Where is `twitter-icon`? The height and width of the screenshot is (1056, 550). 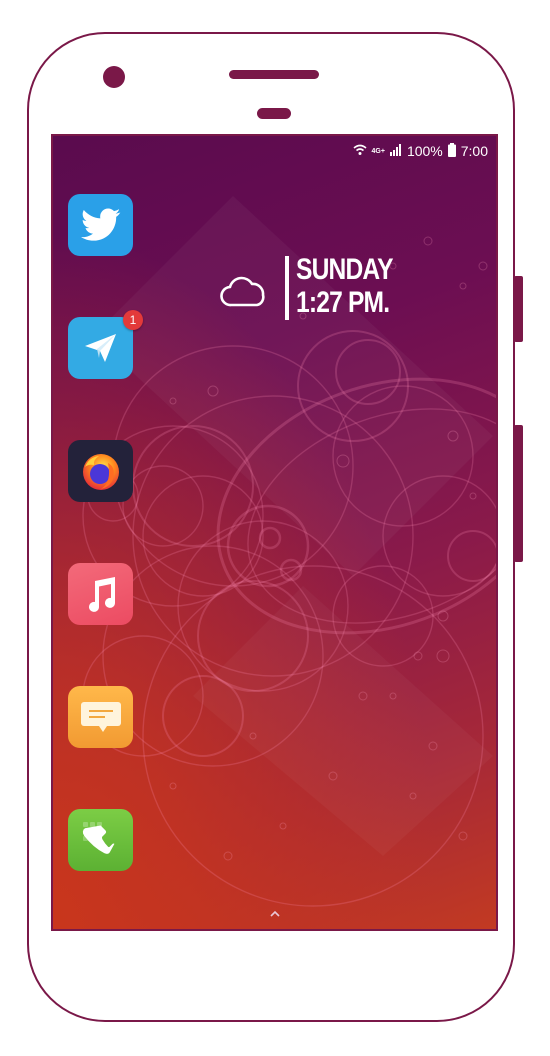 twitter-icon is located at coordinates (100, 225).